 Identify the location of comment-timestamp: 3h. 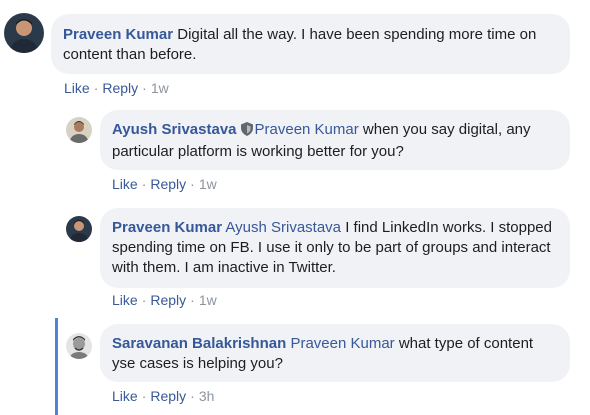
(207, 396).